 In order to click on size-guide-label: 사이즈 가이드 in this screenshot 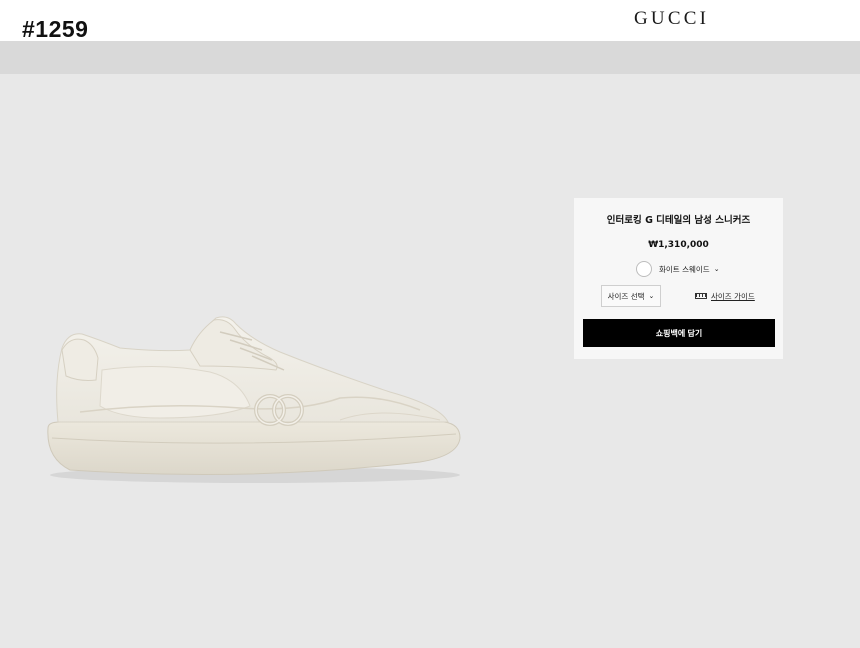, I will do `click(733, 296)`.